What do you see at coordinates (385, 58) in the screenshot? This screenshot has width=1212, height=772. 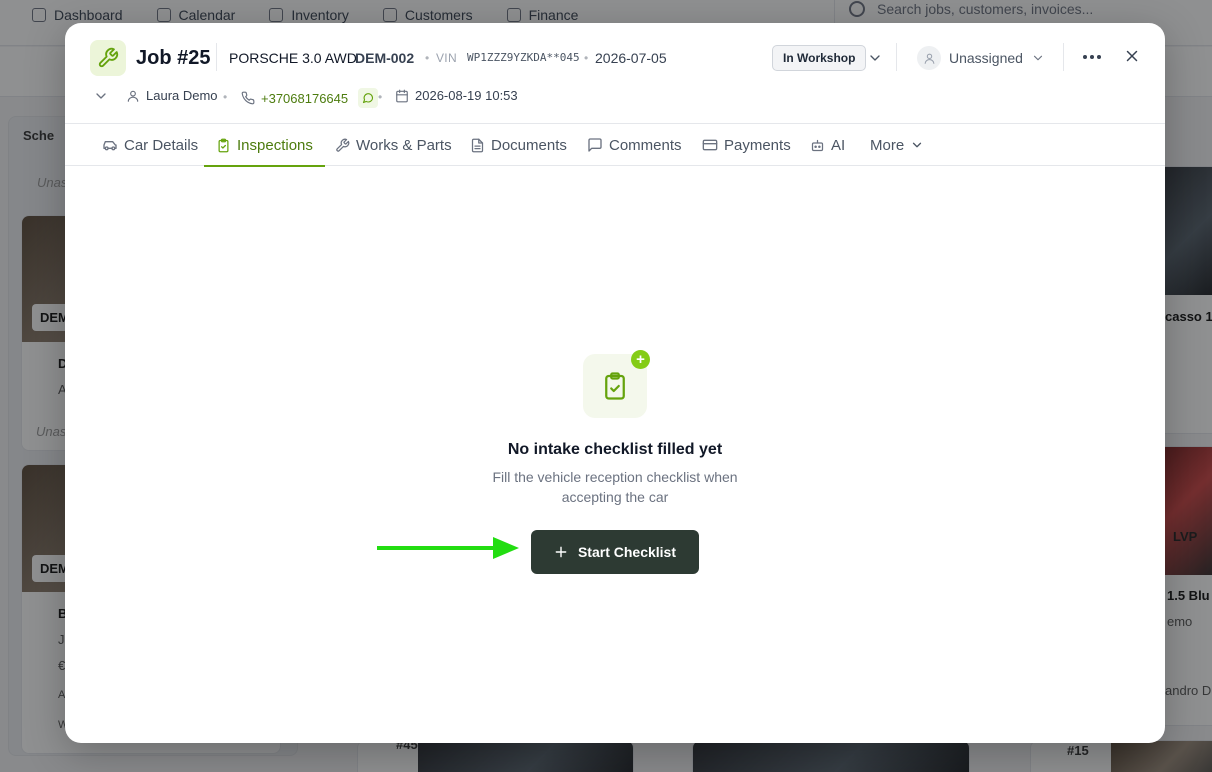 I see `license-plate: DEM-002` at bounding box center [385, 58].